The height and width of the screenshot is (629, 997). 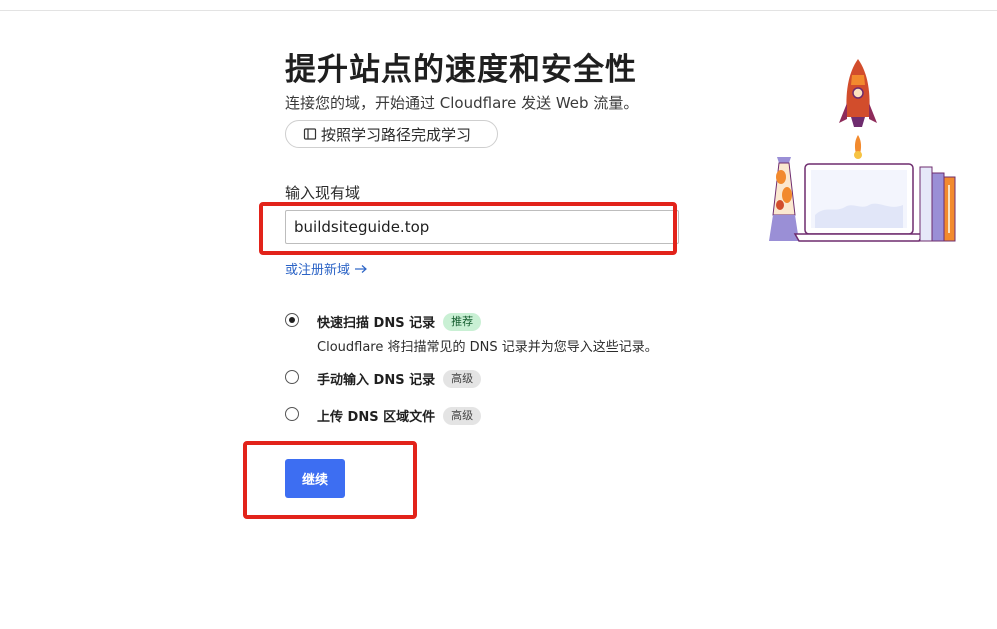 I want to click on option-upload-zone-file: 上传 DNS 区域文件 高级, so click(x=383, y=415).